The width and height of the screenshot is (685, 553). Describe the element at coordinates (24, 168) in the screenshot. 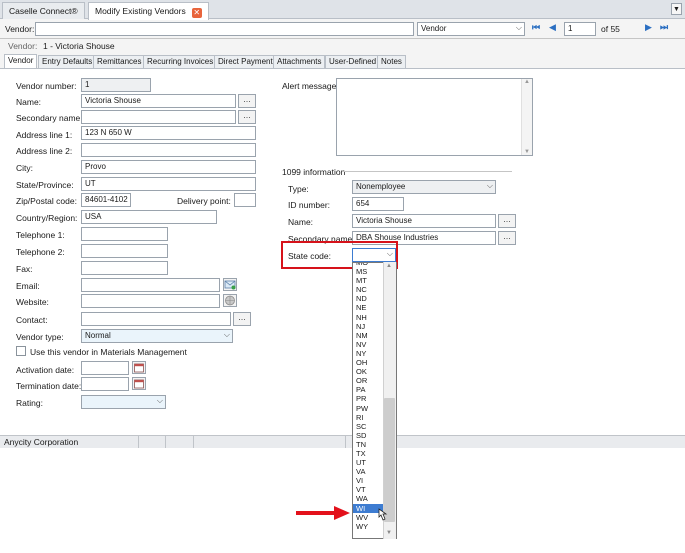

I see `city-label: City:` at that location.